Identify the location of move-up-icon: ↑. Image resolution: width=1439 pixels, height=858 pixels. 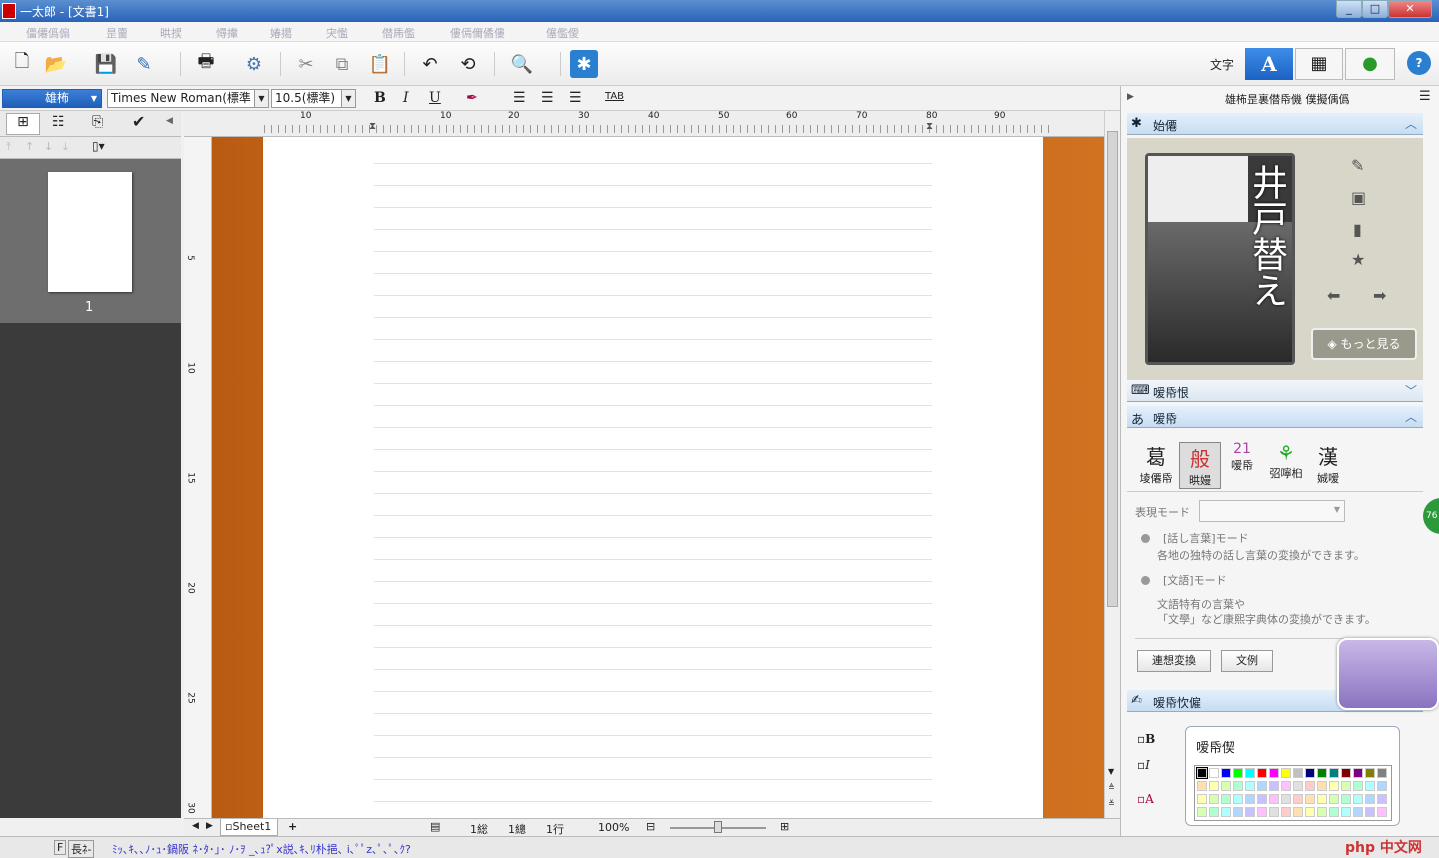
(29, 146).